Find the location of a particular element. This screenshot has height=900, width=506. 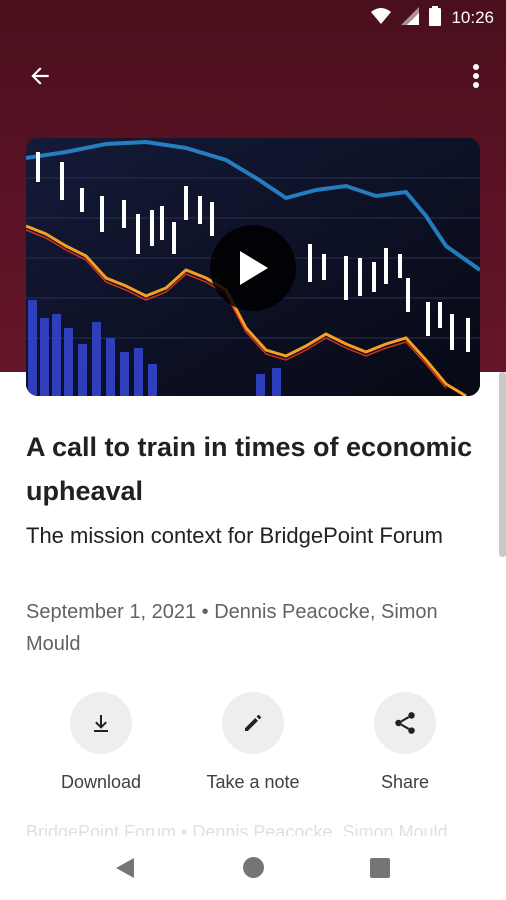

arrow-back-icon is located at coordinates (40, 76).